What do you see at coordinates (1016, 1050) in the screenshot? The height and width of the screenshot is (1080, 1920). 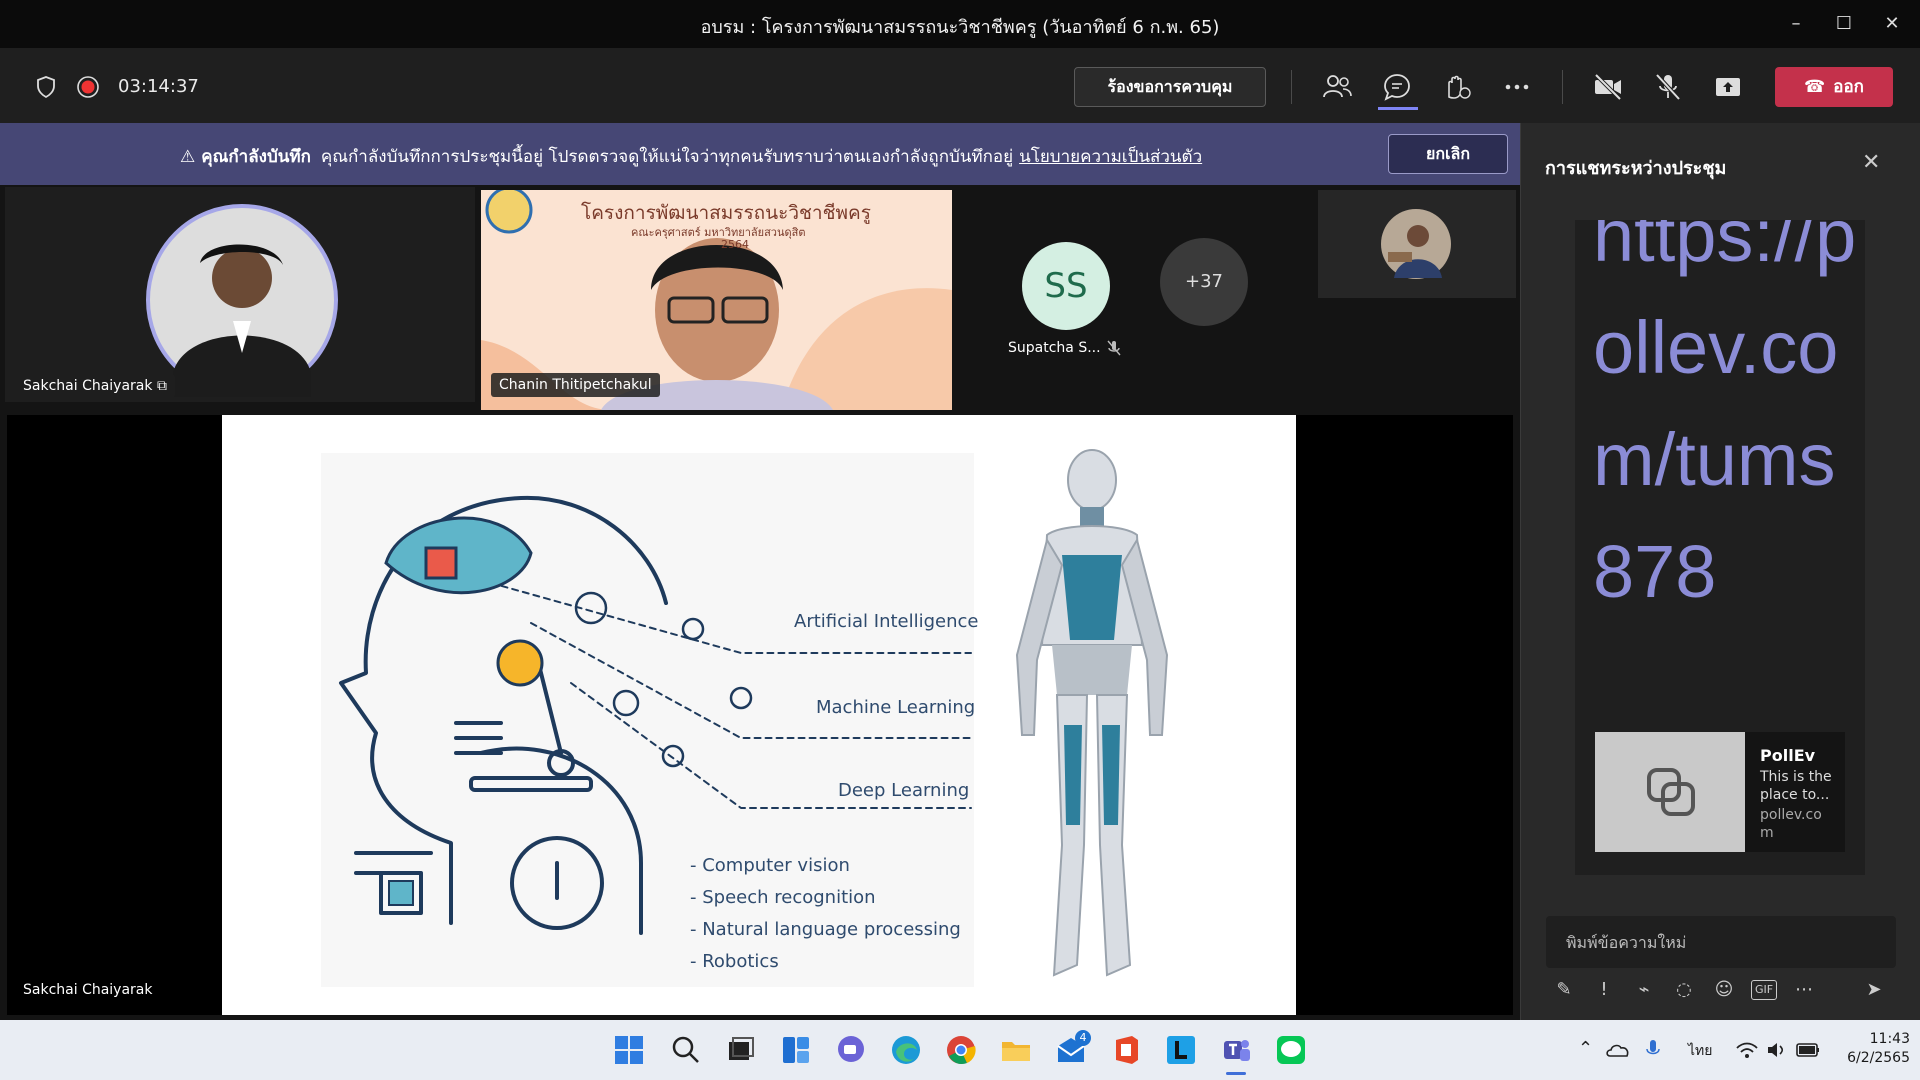 I see `file-explorer-icon` at bounding box center [1016, 1050].